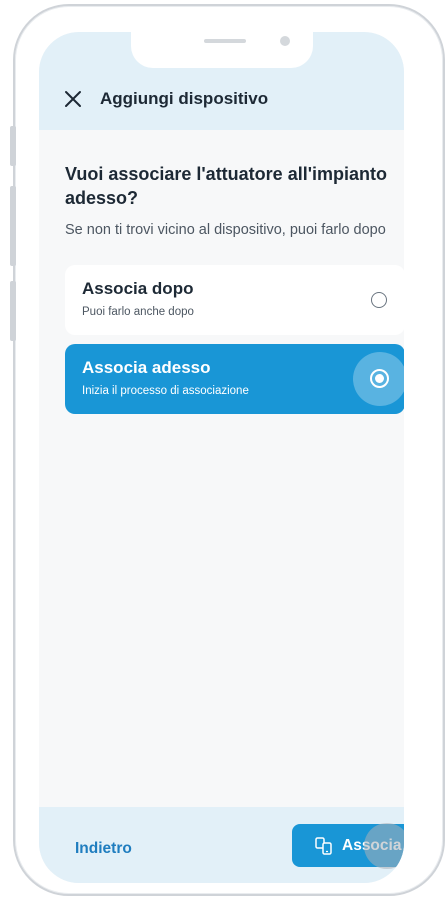 This screenshot has width=447, height=899. What do you see at coordinates (13, 226) in the screenshot?
I see `volume-up-button` at bounding box center [13, 226].